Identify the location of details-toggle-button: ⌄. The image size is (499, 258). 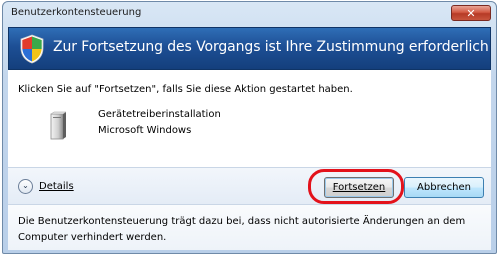
(25, 186).